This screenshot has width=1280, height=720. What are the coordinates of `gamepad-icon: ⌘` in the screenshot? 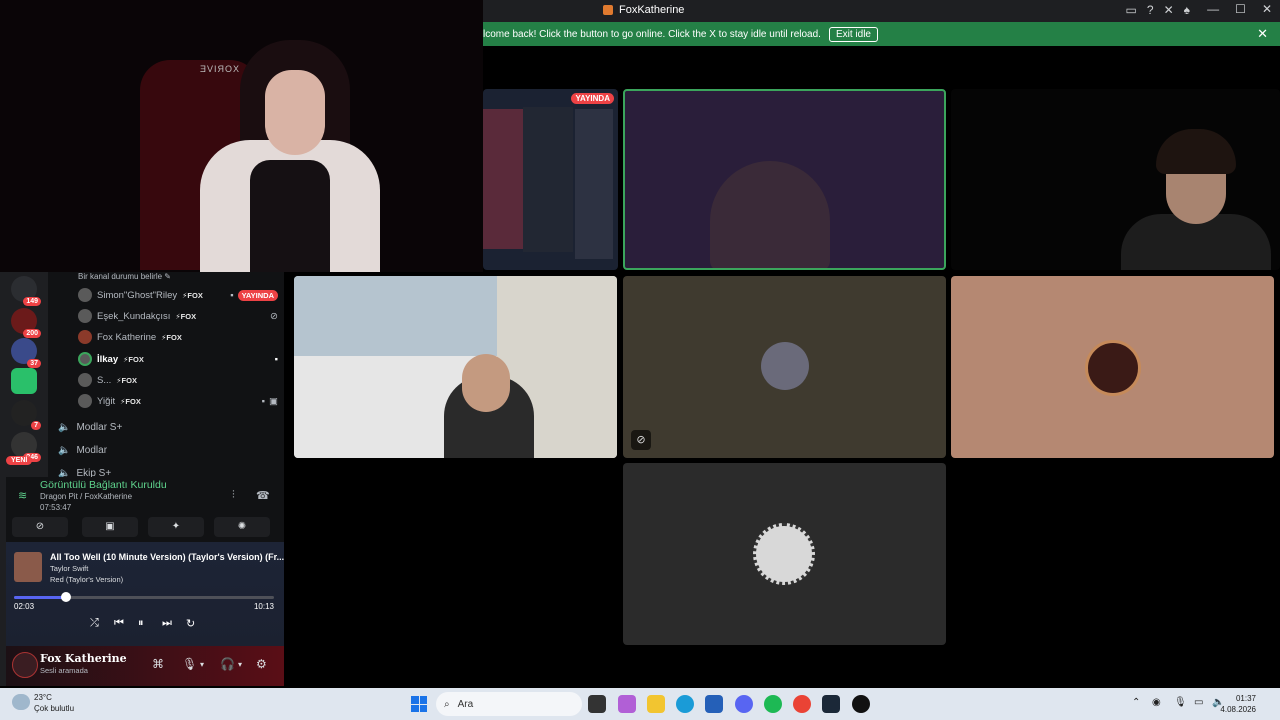 It's located at (158, 664).